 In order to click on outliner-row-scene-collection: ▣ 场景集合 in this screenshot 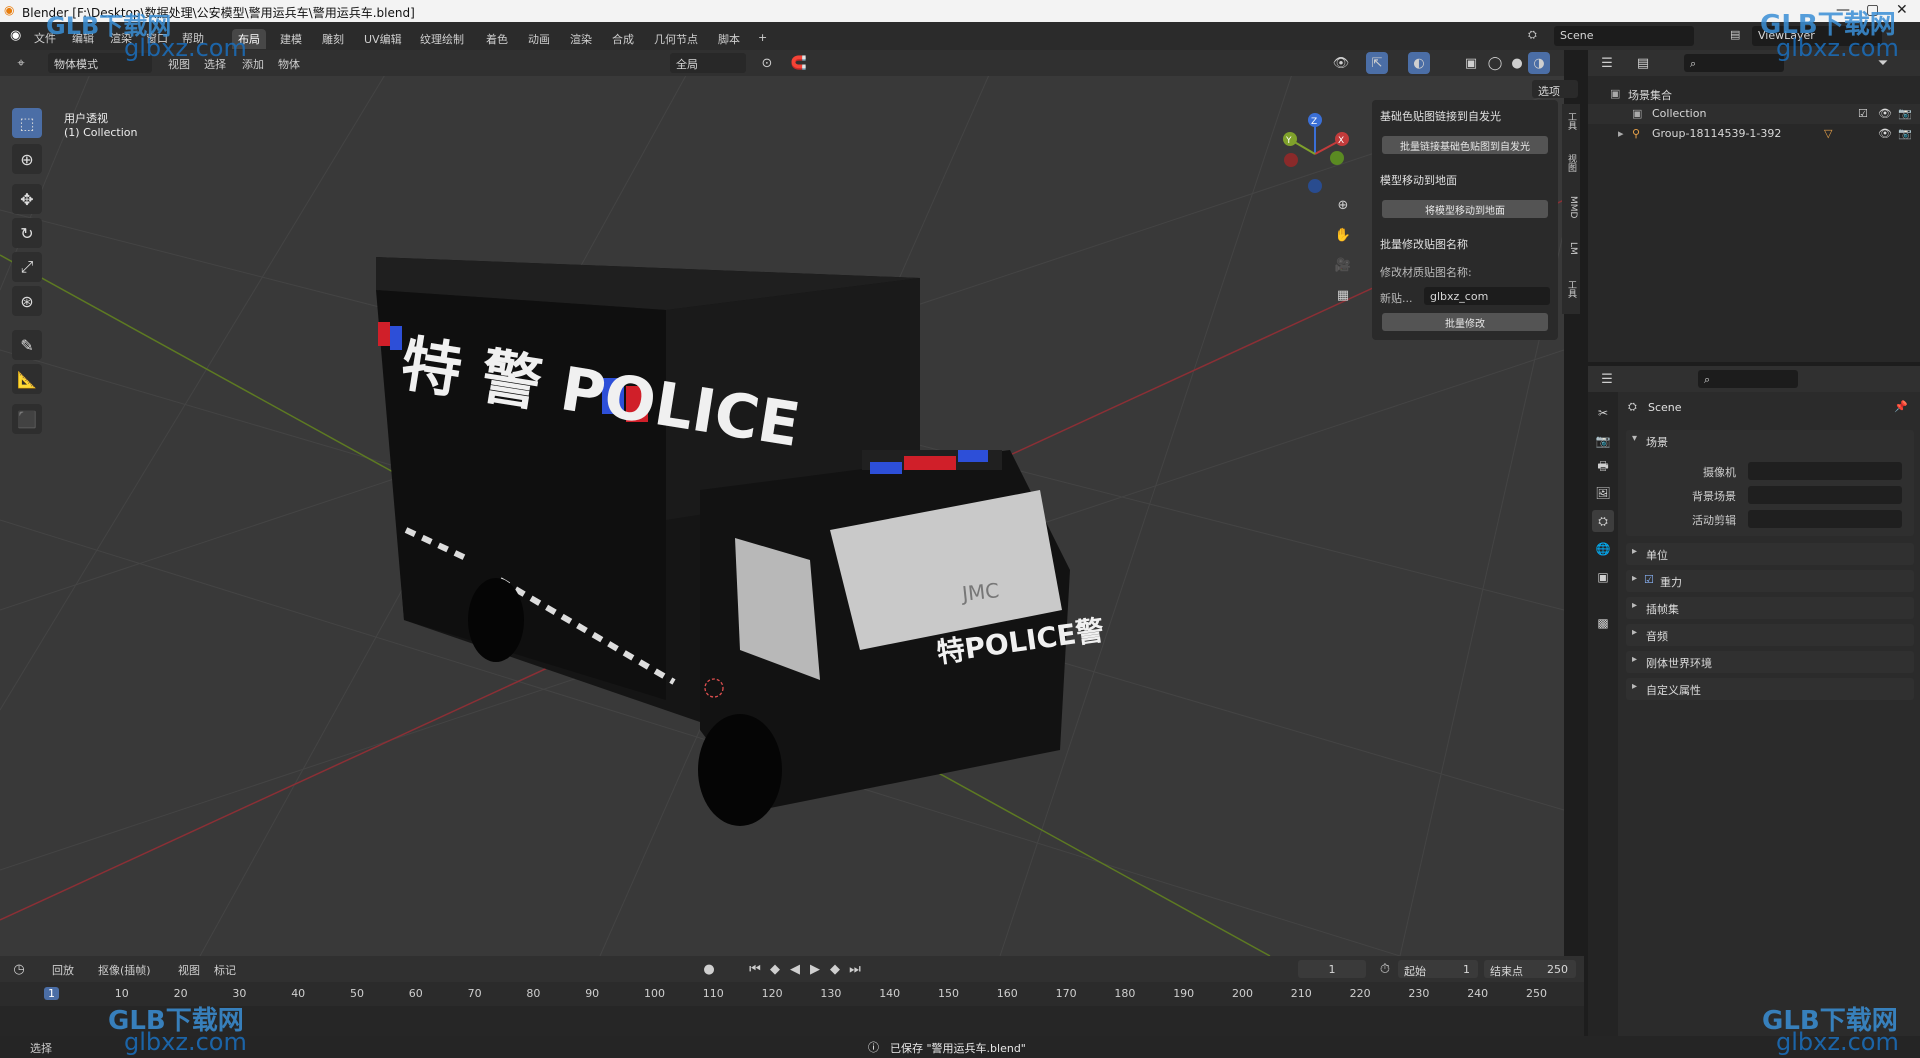, I will do `click(1754, 94)`.